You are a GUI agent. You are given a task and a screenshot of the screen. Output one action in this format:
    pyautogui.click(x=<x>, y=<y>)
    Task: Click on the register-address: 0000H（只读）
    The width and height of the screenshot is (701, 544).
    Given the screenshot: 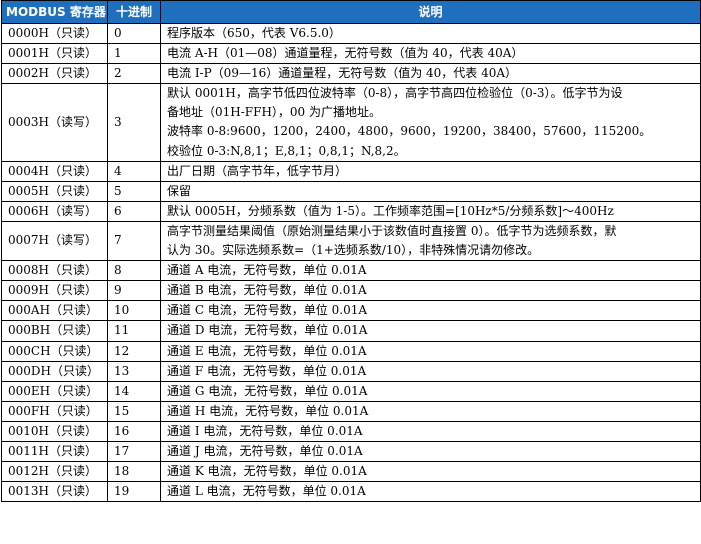 What is the action you would take?
    pyautogui.click(x=54, y=33)
    